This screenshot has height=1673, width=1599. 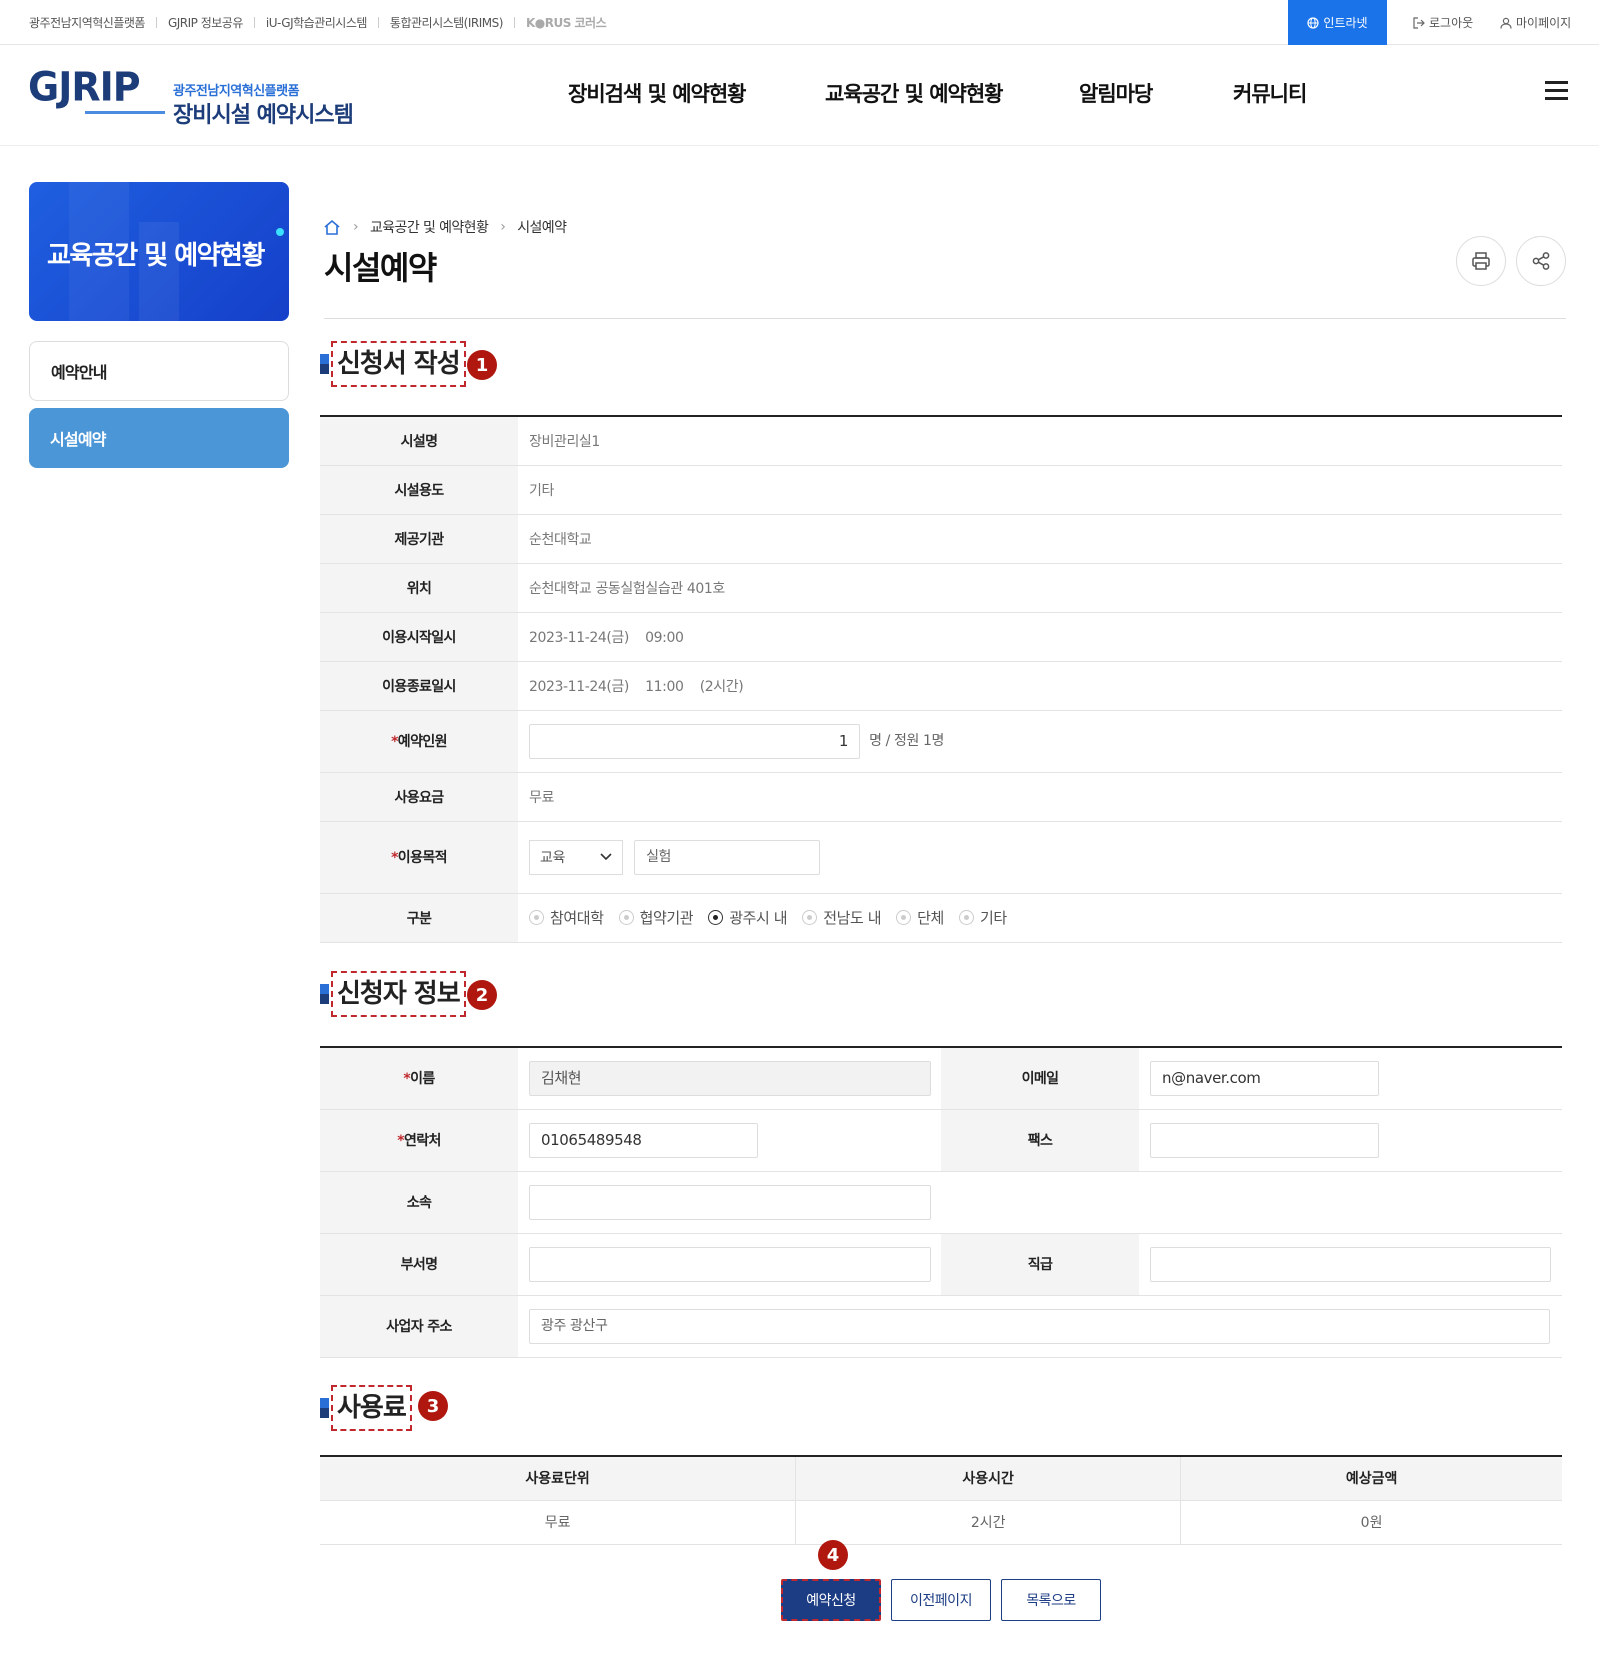 I want to click on address-input: 광주 광산구, so click(x=1039, y=1326).